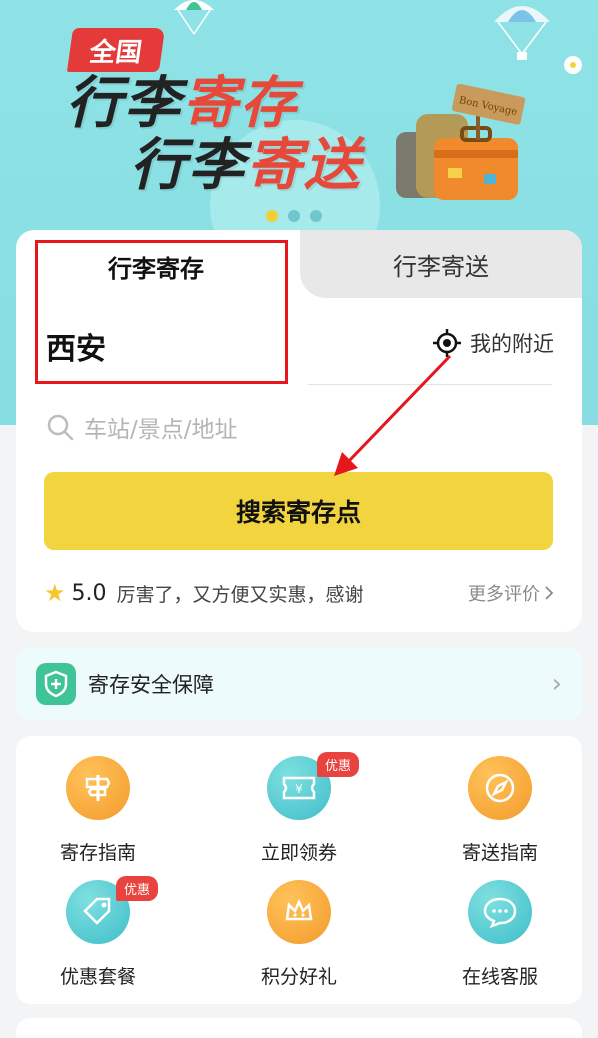 This screenshot has height=1038, width=598. I want to click on more-reviews-link: 更多评价, so click(511, 593).